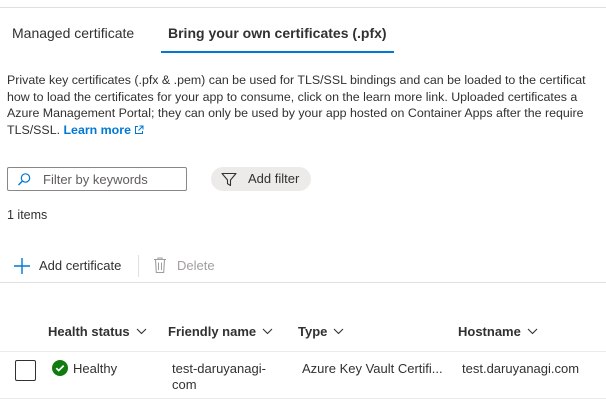 Image resolution: width=606 pixels, height=410 pixels. I want to click on external-link-icon, so click(139, 131).